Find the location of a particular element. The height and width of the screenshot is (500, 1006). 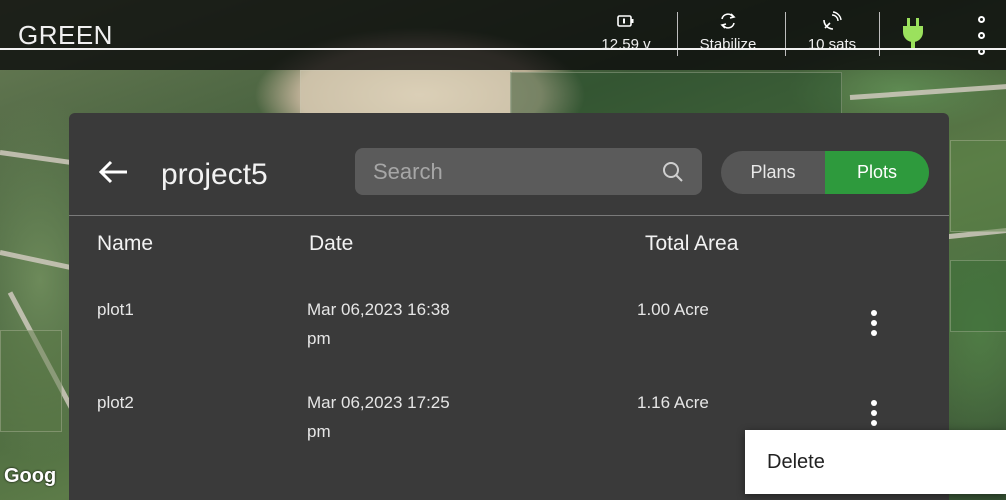

header-divider is located at coordinates (509, 215).